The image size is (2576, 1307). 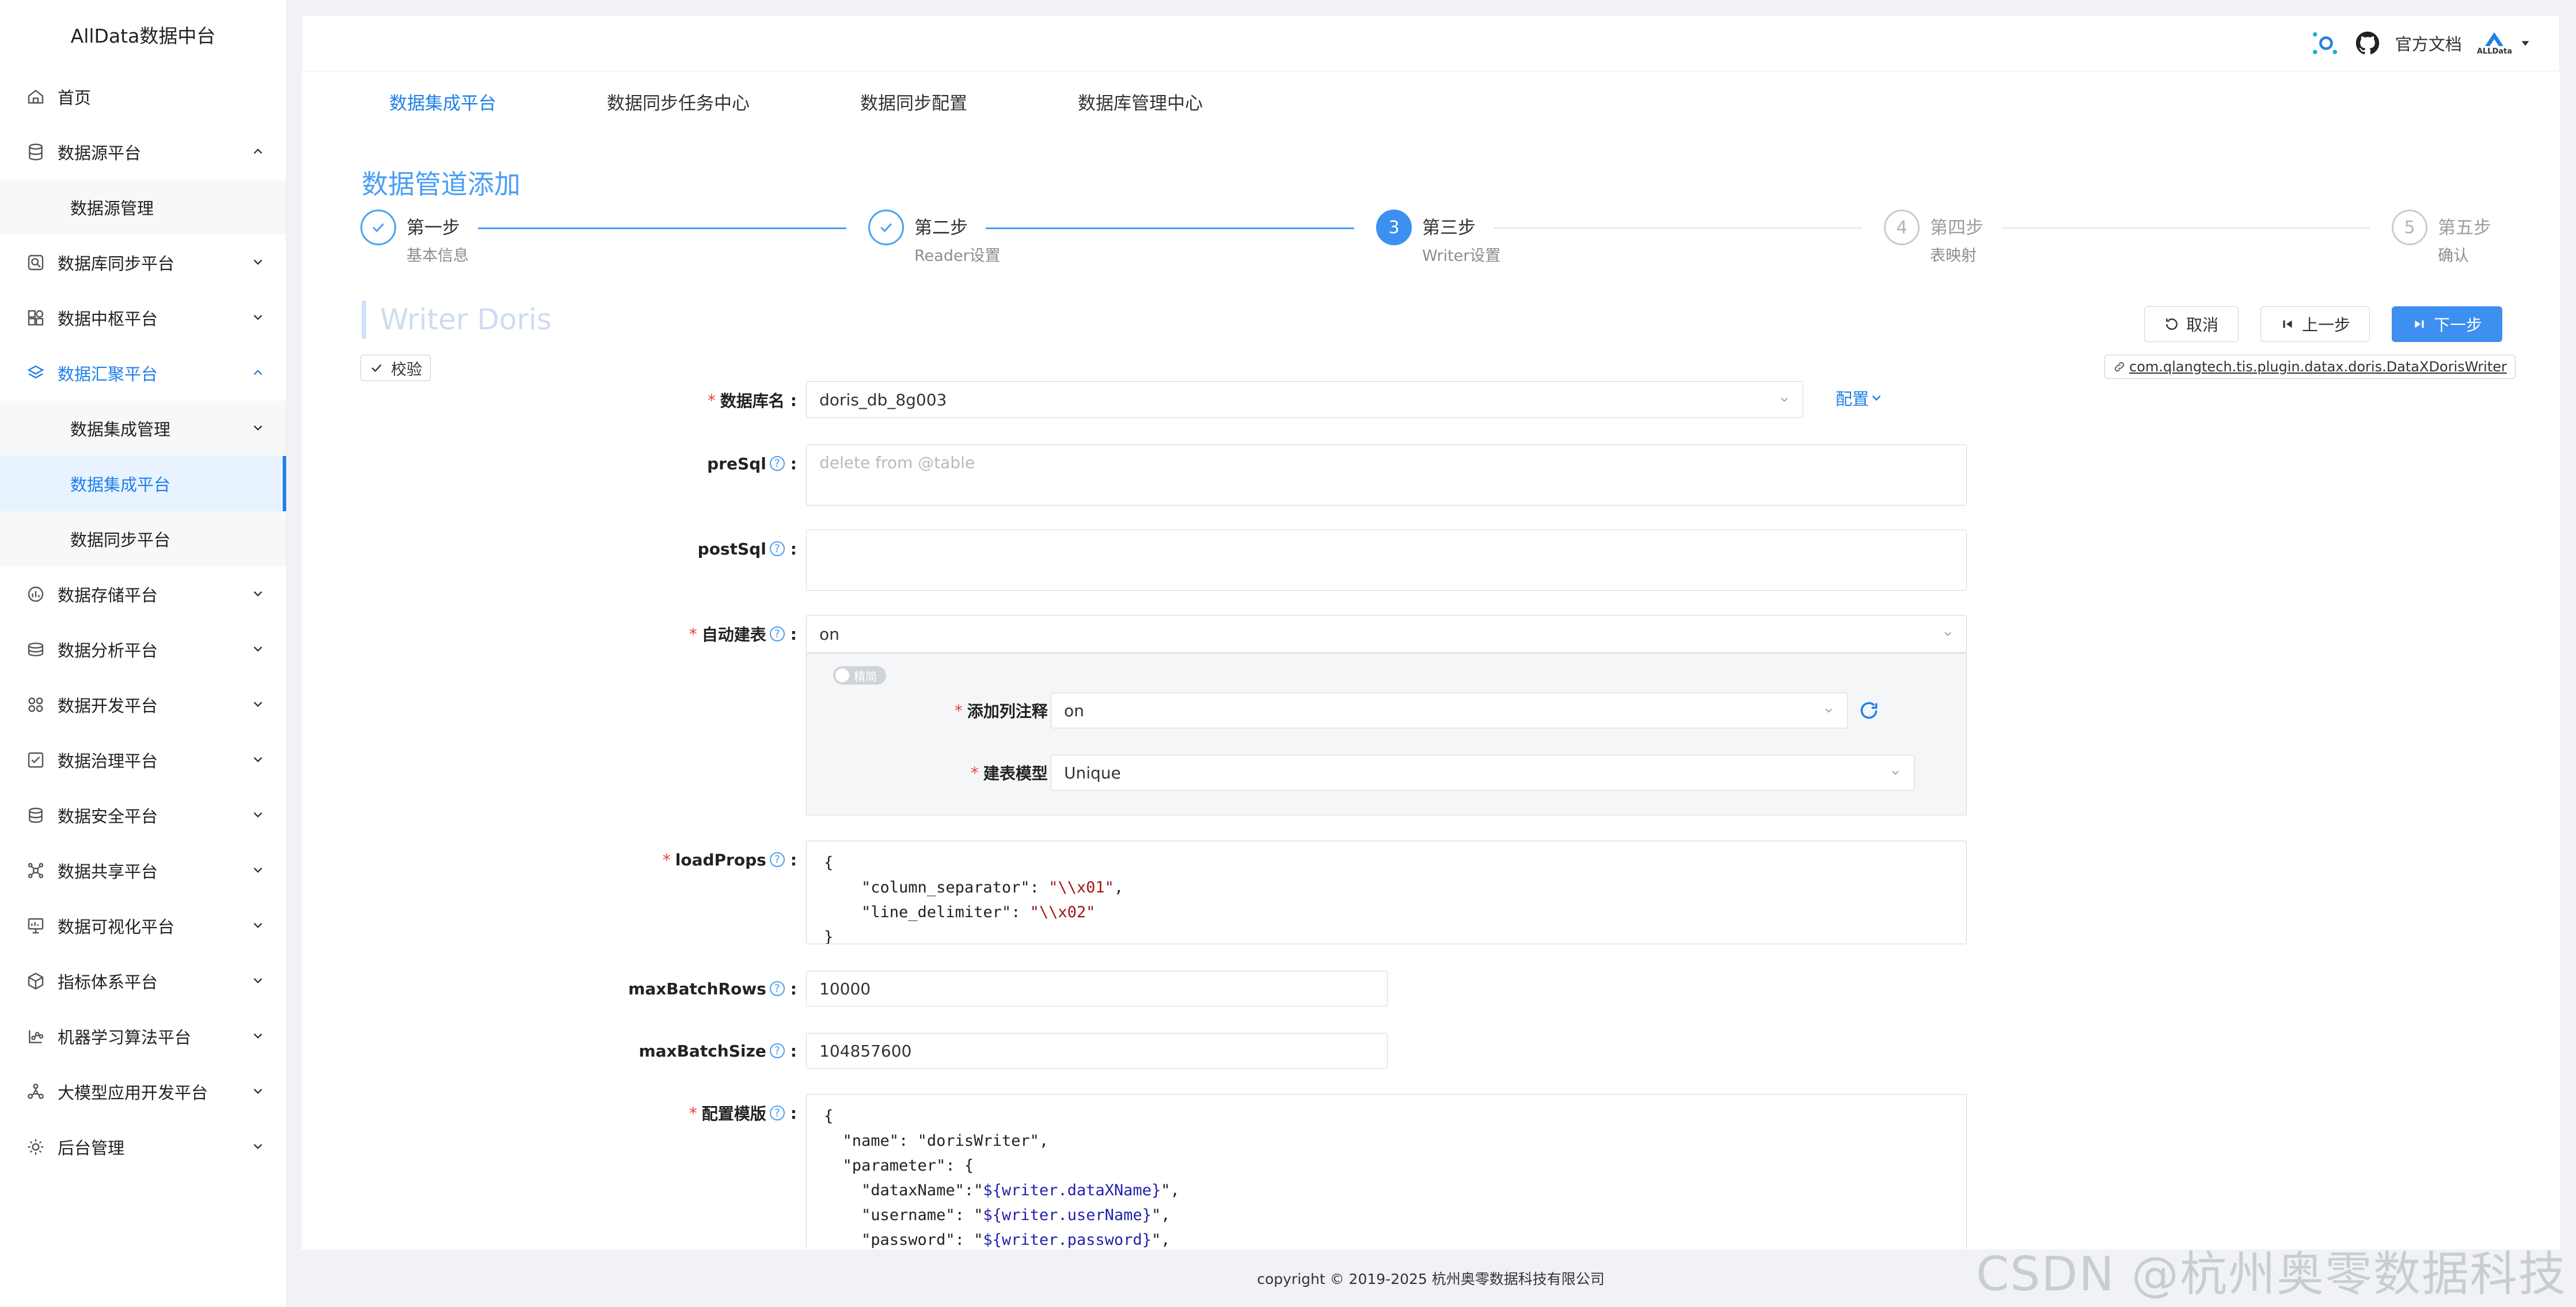 I want to click on sidebar-item-db-sync: 数据库同步平台, so click(x=143, y=262).